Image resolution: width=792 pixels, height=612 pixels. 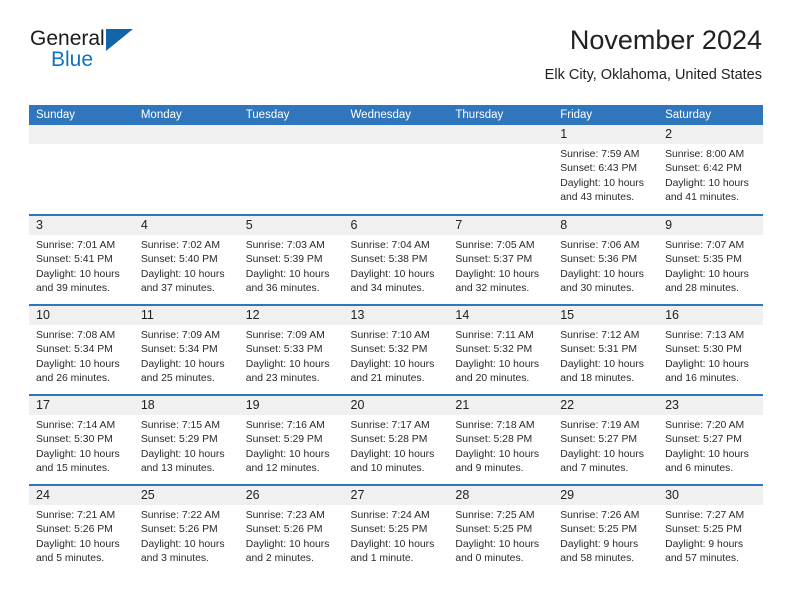 I want to click on sunrise-text: Sunrise: 7:23 AM, so click(x=285, y=515).